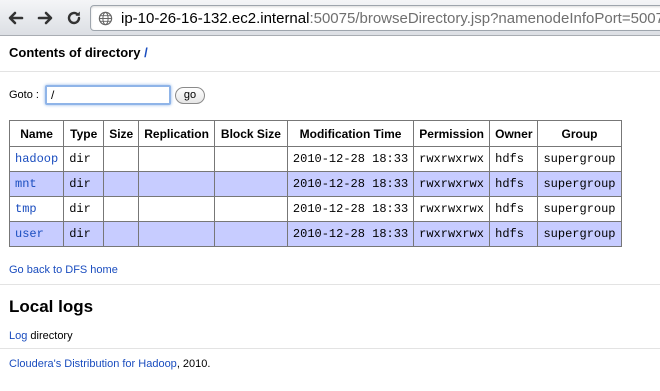  I want to click on goto-input, so click(107, 95).